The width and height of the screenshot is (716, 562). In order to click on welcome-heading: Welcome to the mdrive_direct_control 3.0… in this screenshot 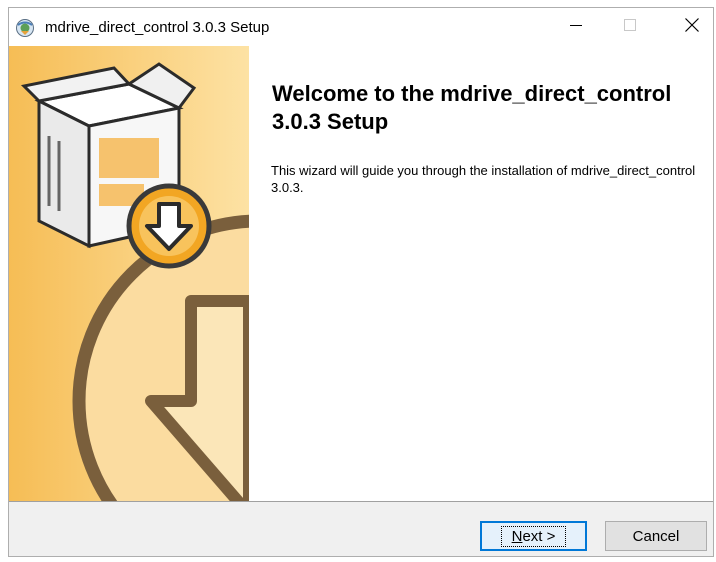, I will do `click(472, 107)`.